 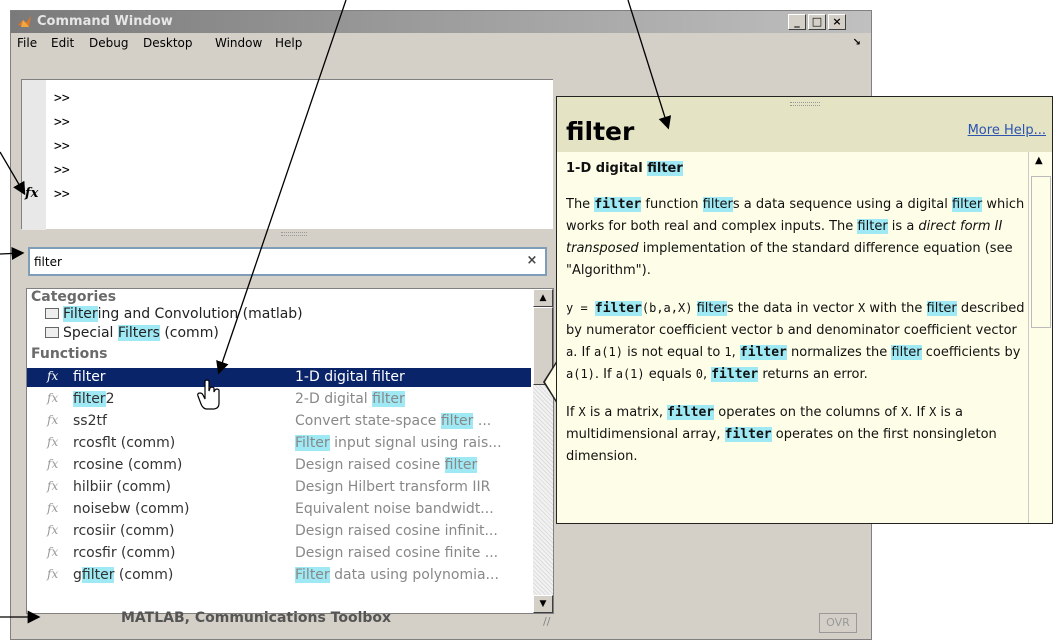 I want to click on function-description: 2-D digital filter, so click(x=350, y=399).